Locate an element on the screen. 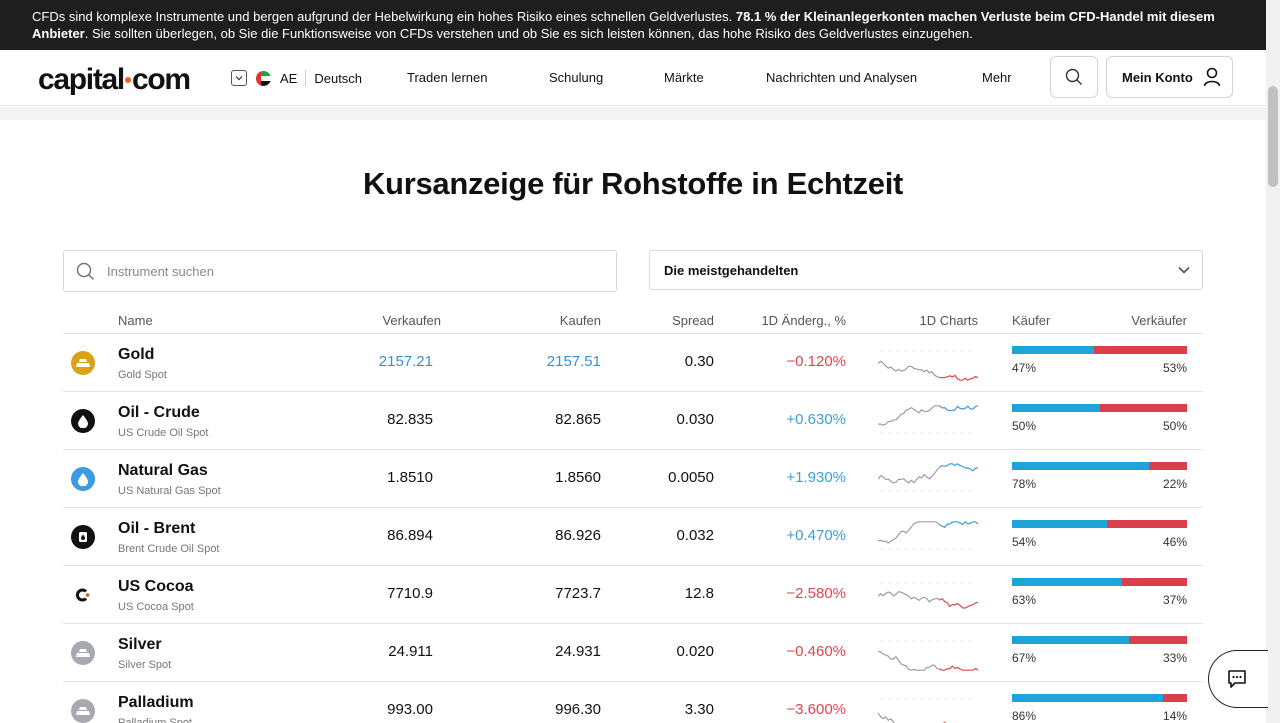  capital-logo: capital com is located at coordinates (114, 80).